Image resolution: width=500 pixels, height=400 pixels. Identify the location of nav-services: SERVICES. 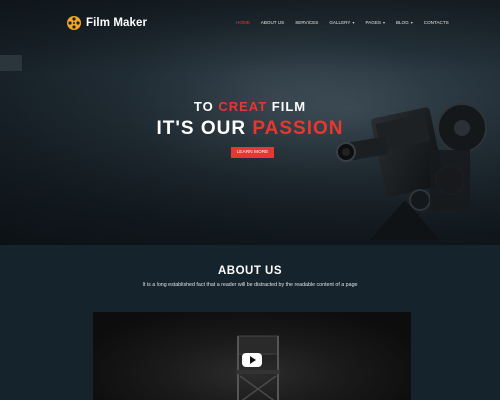
(306, 22).